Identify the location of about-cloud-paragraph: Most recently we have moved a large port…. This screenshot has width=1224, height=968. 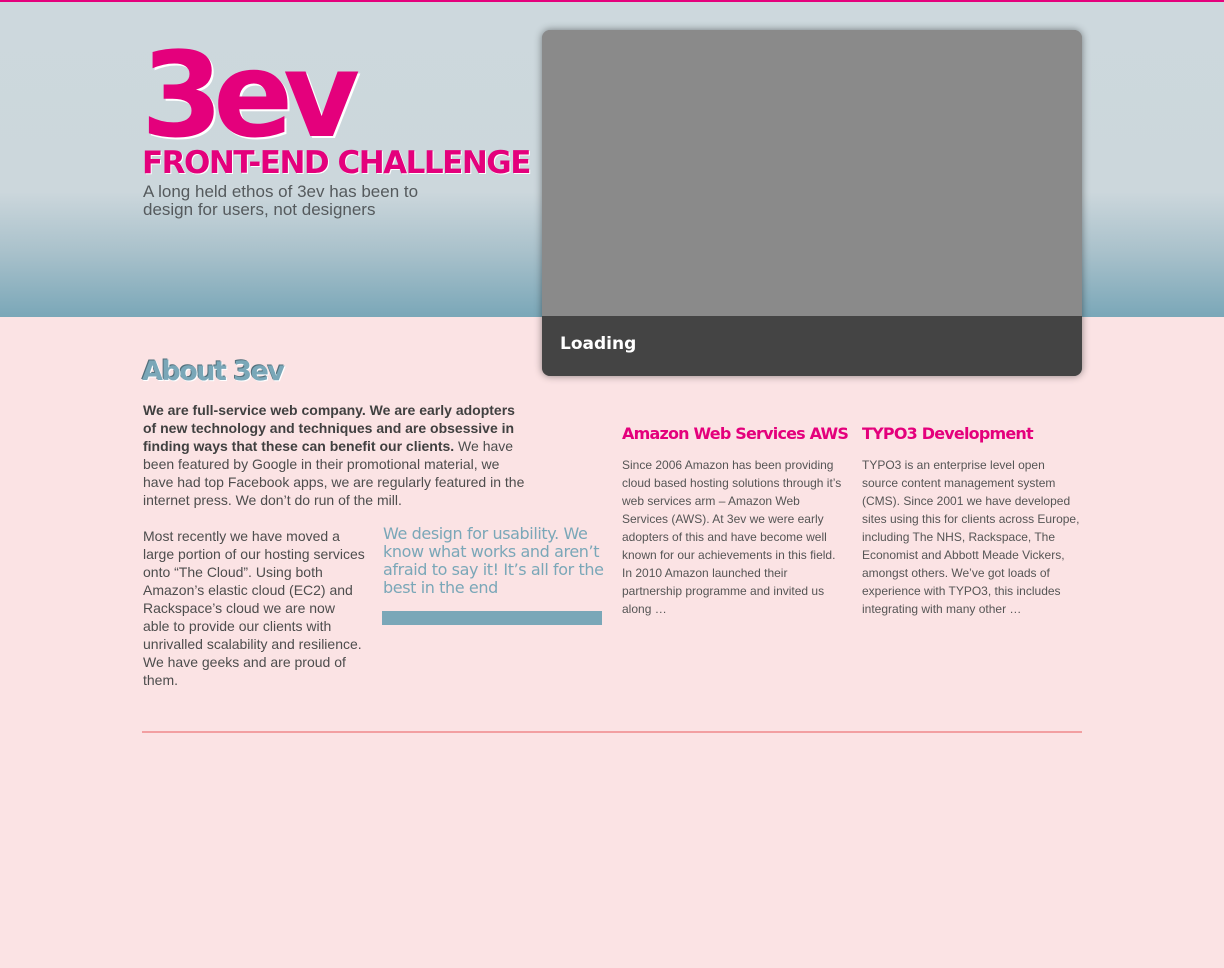
(254, 608).